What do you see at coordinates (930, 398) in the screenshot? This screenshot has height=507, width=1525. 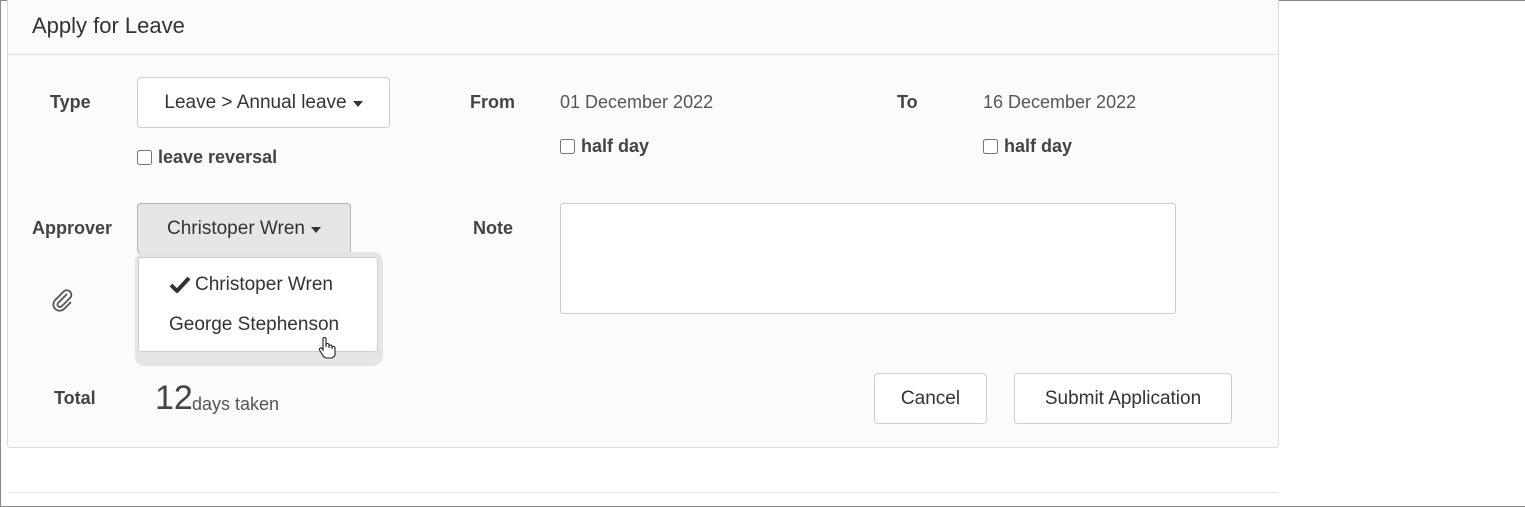 I see `cancel-button: Cancel` at bounding box center [930, 398].